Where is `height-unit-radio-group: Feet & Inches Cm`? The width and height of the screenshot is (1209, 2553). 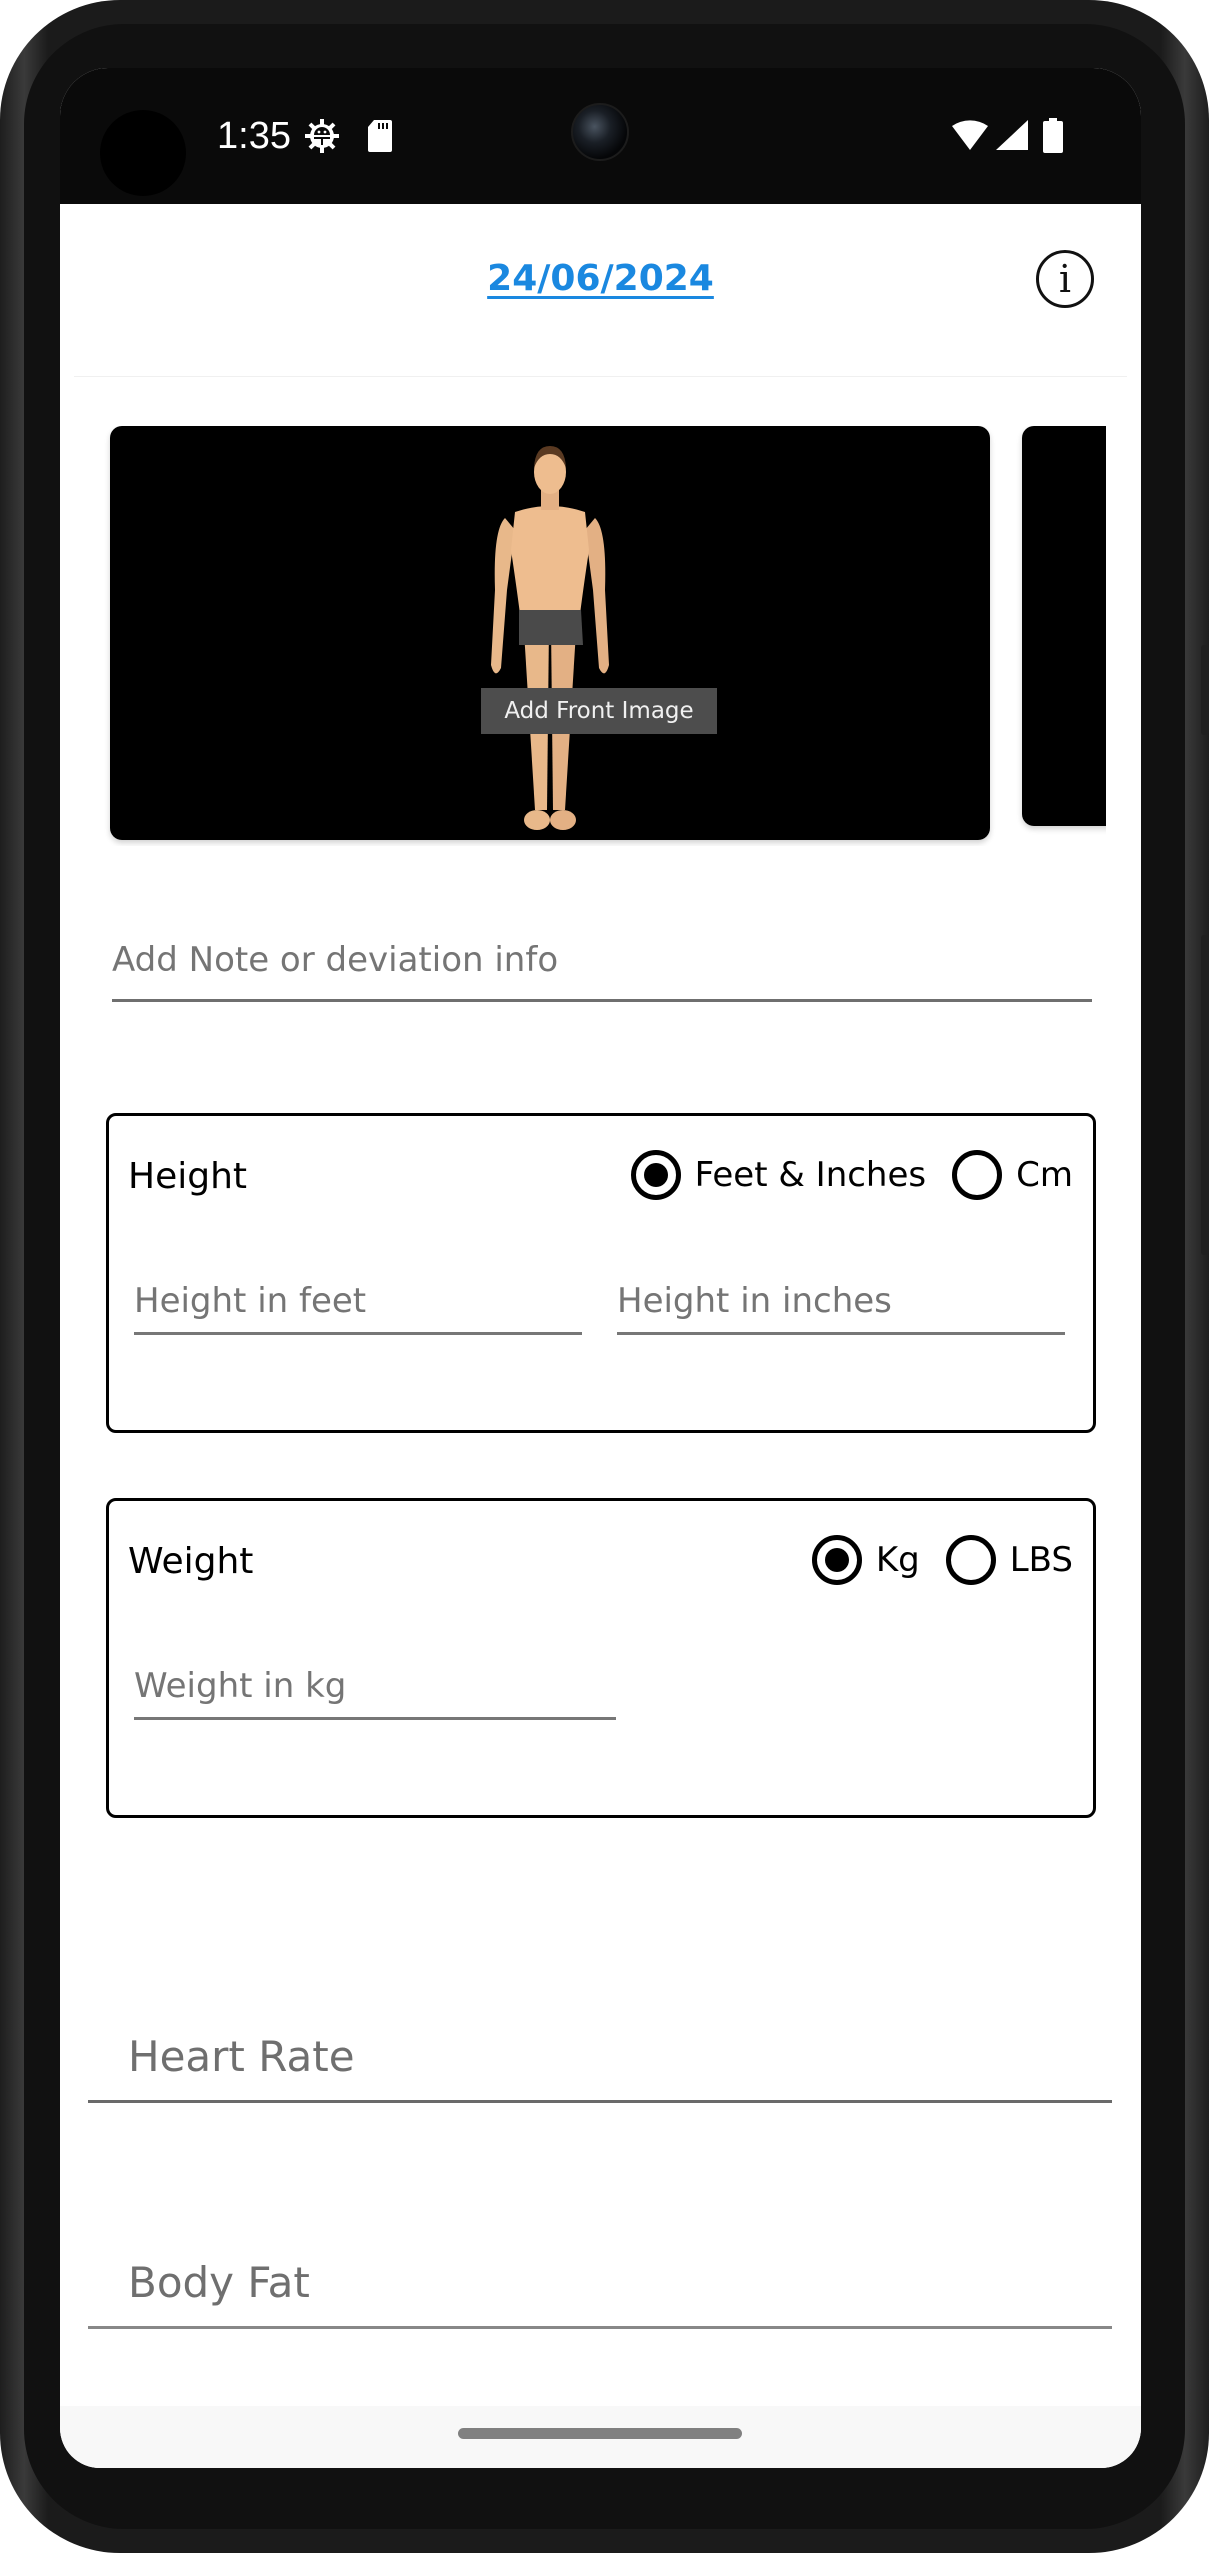
height-unit-radio-group: Feet & Inches Cm is located at coordinates (839, 1175).